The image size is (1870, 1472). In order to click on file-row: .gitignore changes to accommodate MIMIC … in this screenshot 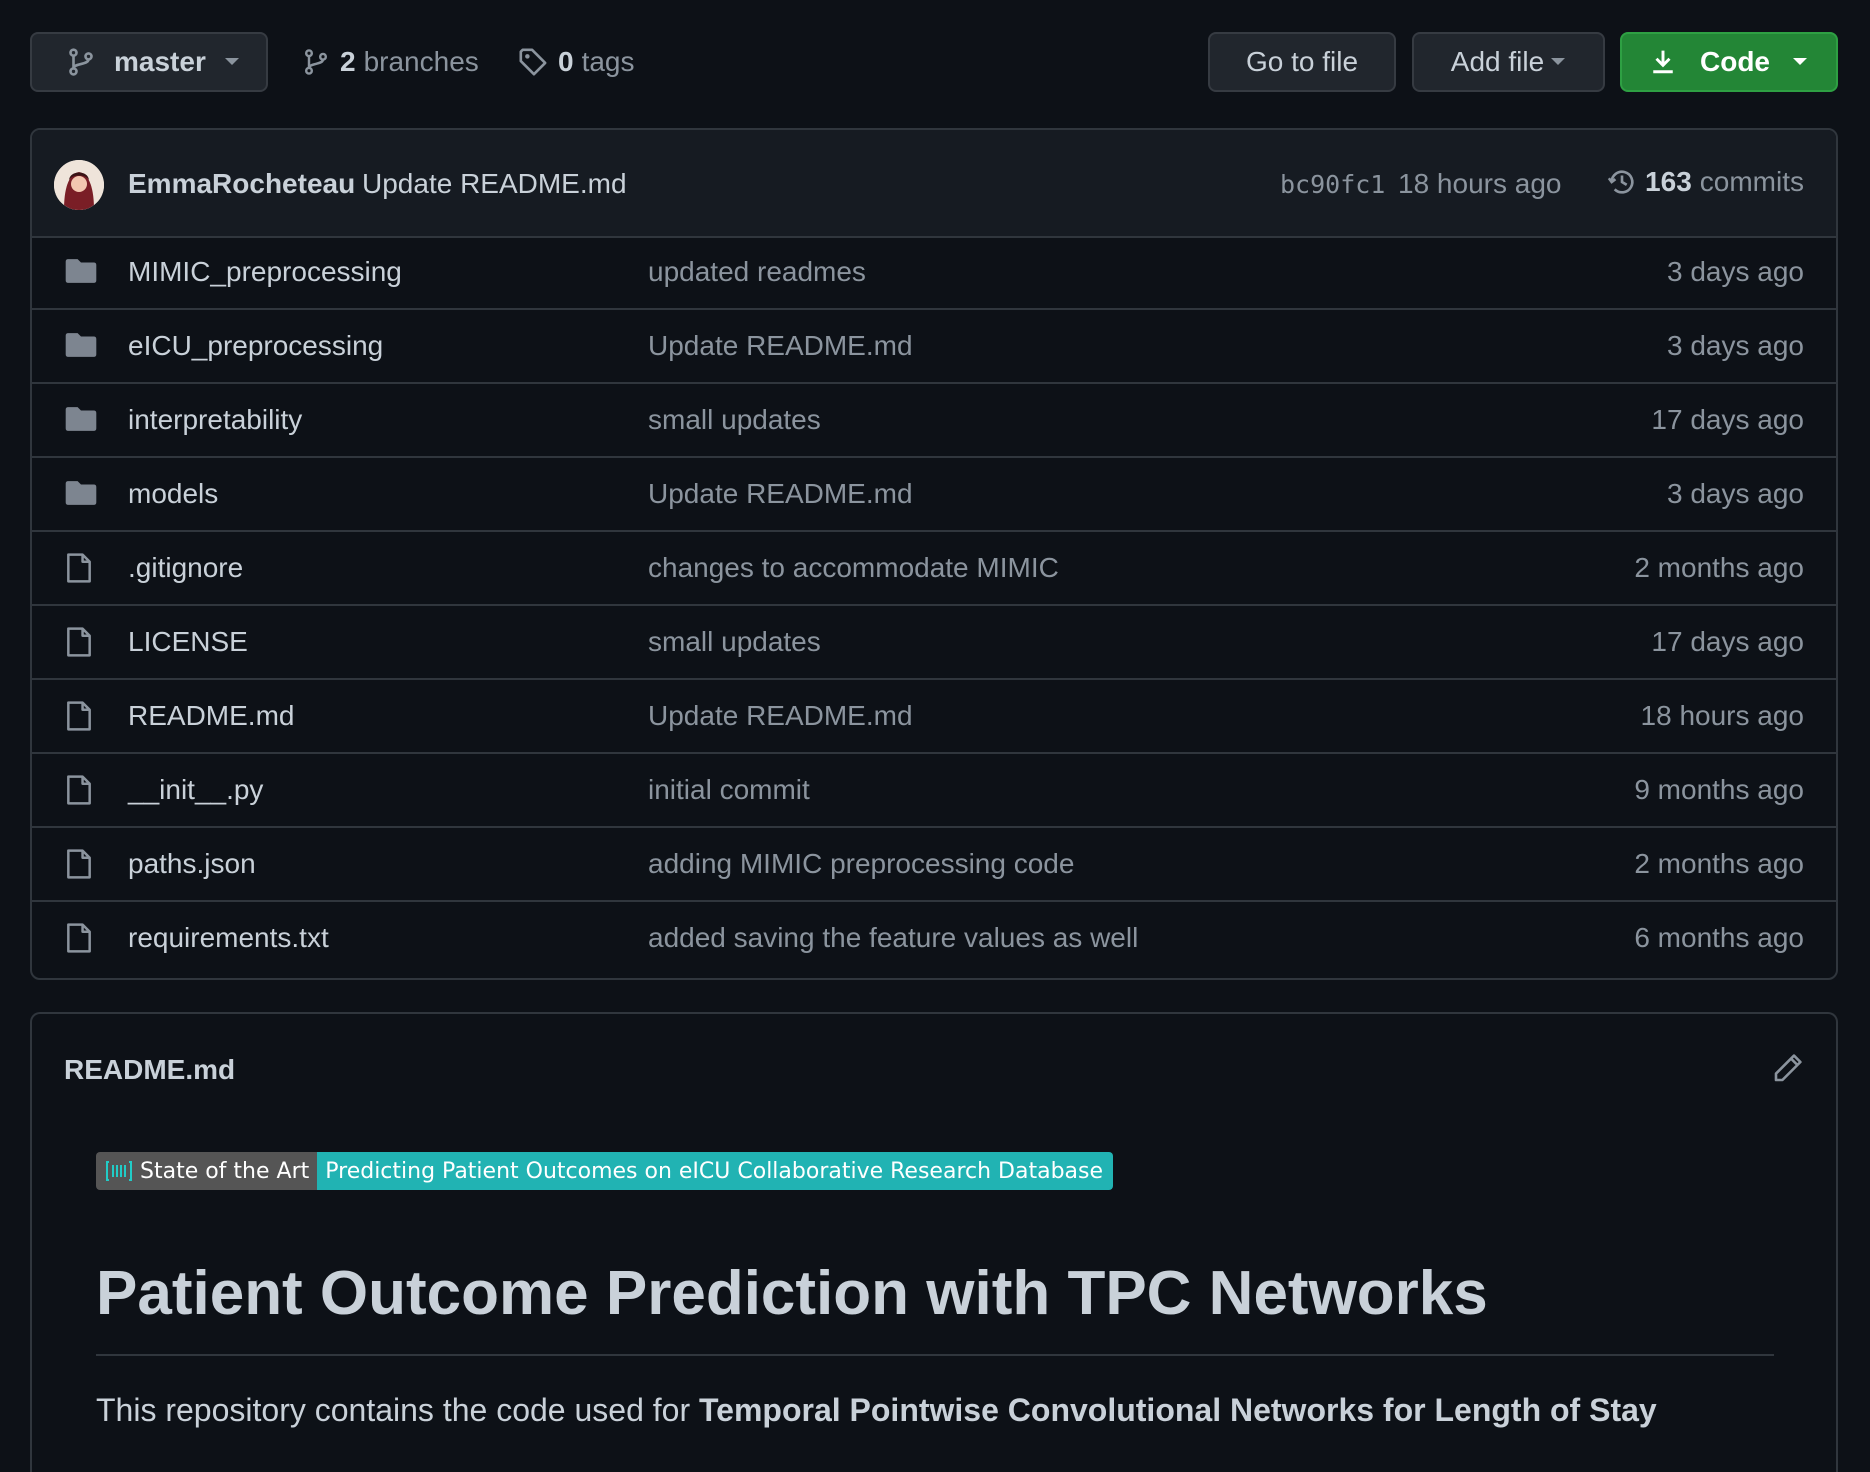, I will do `click(934, 569)`.